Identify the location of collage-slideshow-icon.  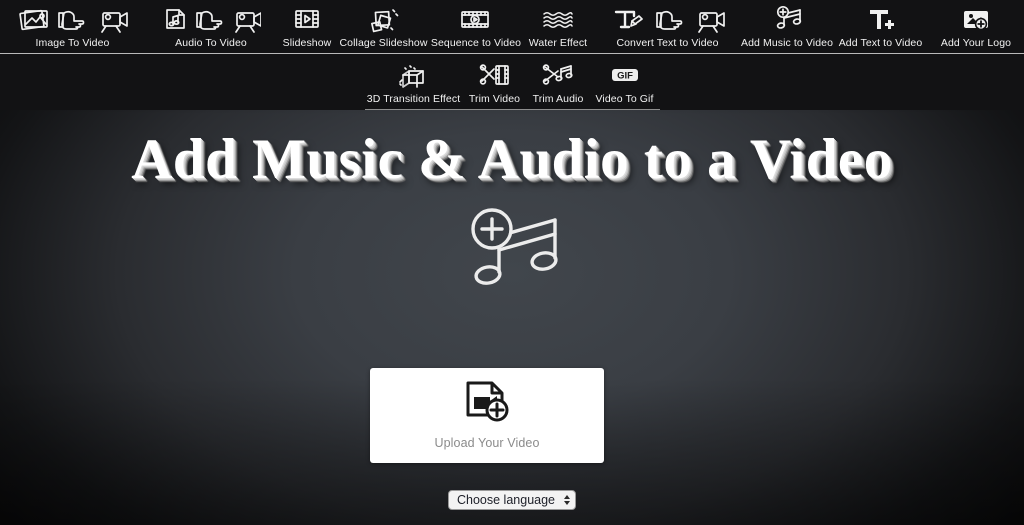
(384, 19).